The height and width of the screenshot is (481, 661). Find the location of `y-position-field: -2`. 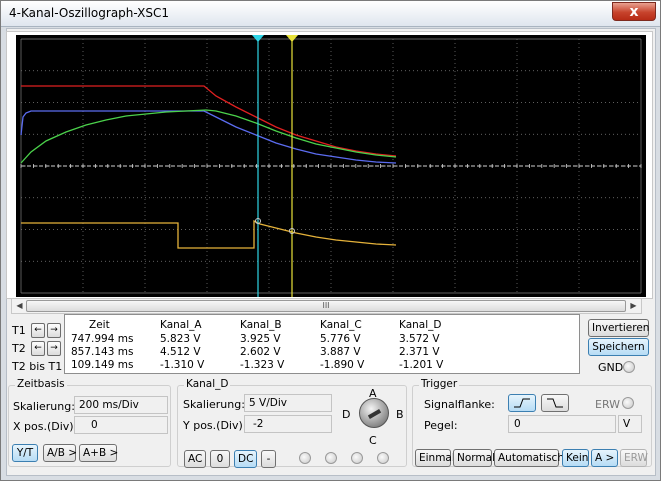

y-position-field: -2 is located at coordinates (288, 424).